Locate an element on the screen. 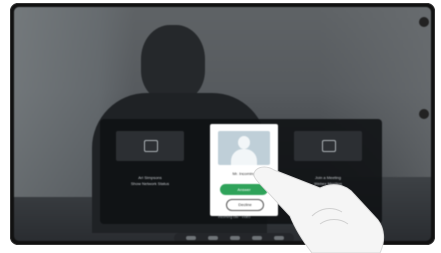 The image size is (441, 253). camera-indicator-top is located at coordinates (424, 22).